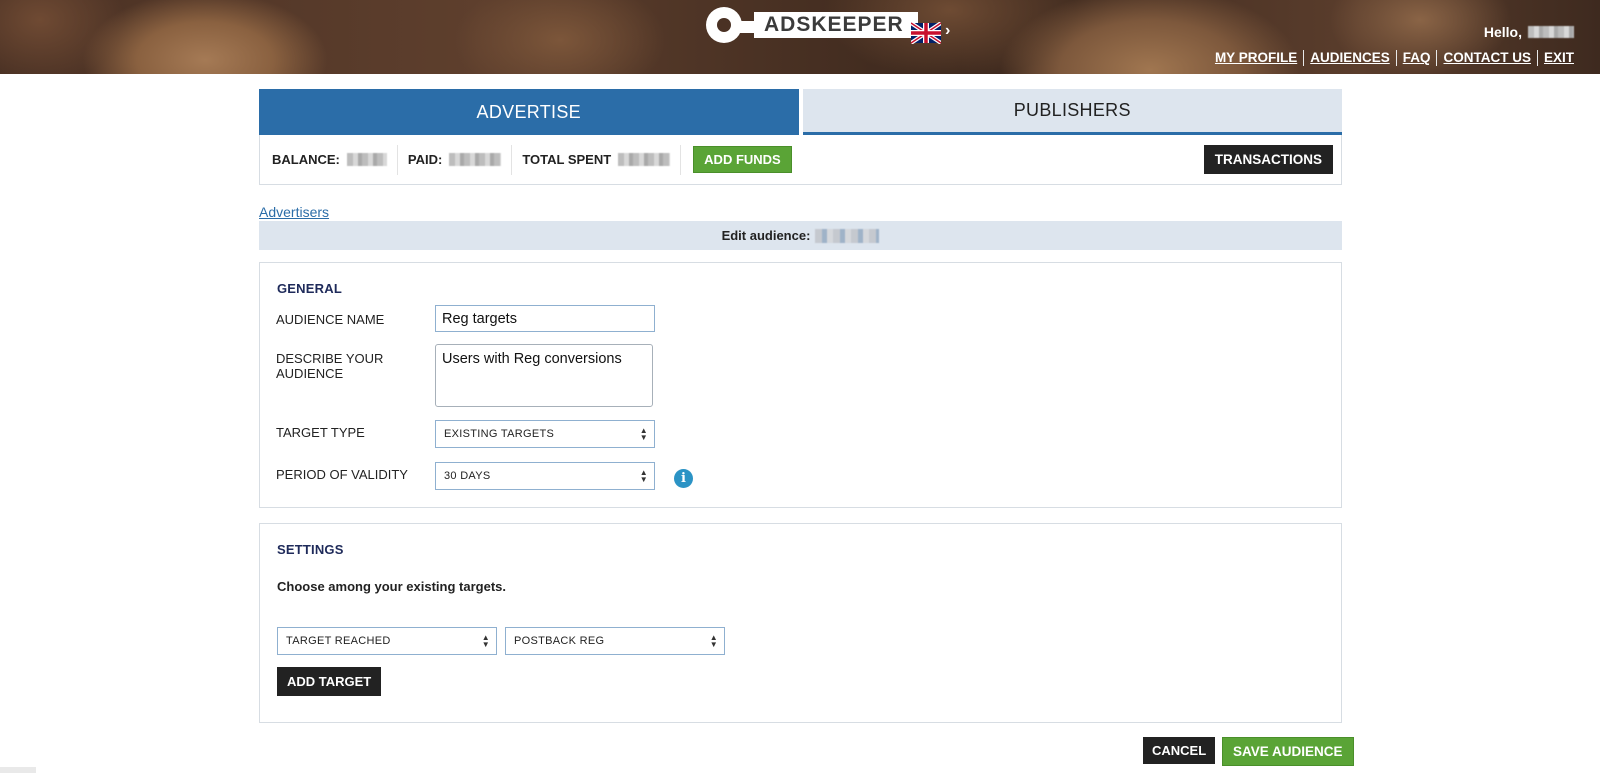 This screenshot has width=1600, height=773. Describe the element at coordinates (1179, 750) in the screenshot. I see `cancel-button: CANCEL` at that location.